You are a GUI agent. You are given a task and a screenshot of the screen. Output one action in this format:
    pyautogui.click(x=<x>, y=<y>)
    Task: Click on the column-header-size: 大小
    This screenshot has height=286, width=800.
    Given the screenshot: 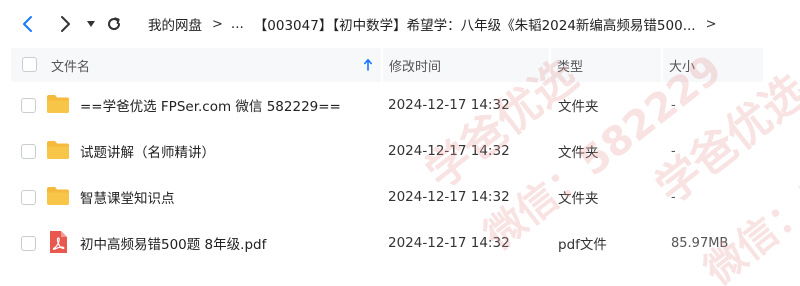 What is the action you would take?
    pyautogui.click(x=713, y=65)
    